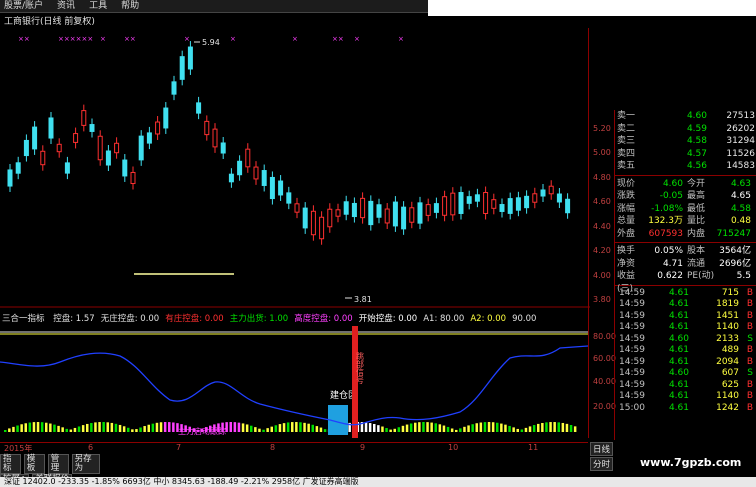 The width and height of the screenshot is (756, 487). Describe the element at coordinates (740, 116) in the screenshot. I see `ask-volume: 27513` at that location.